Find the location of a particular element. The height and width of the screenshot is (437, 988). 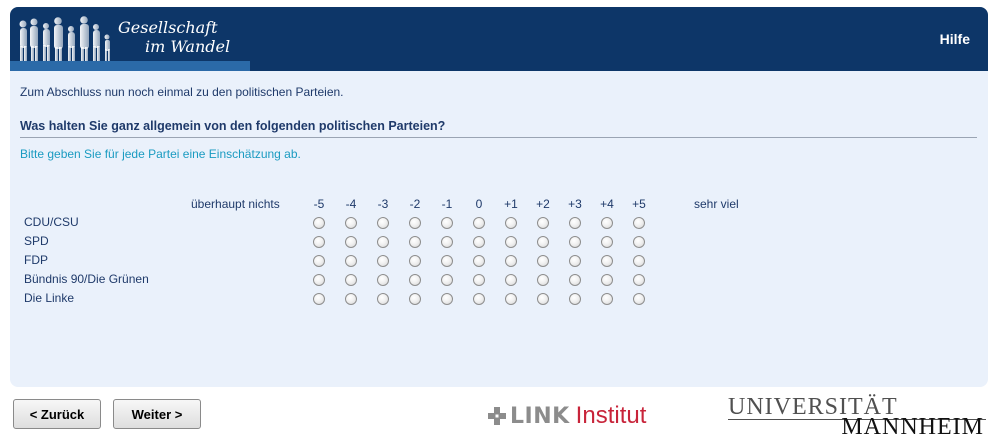

scale-value-label: -1 is located at coordinates (447, 204).